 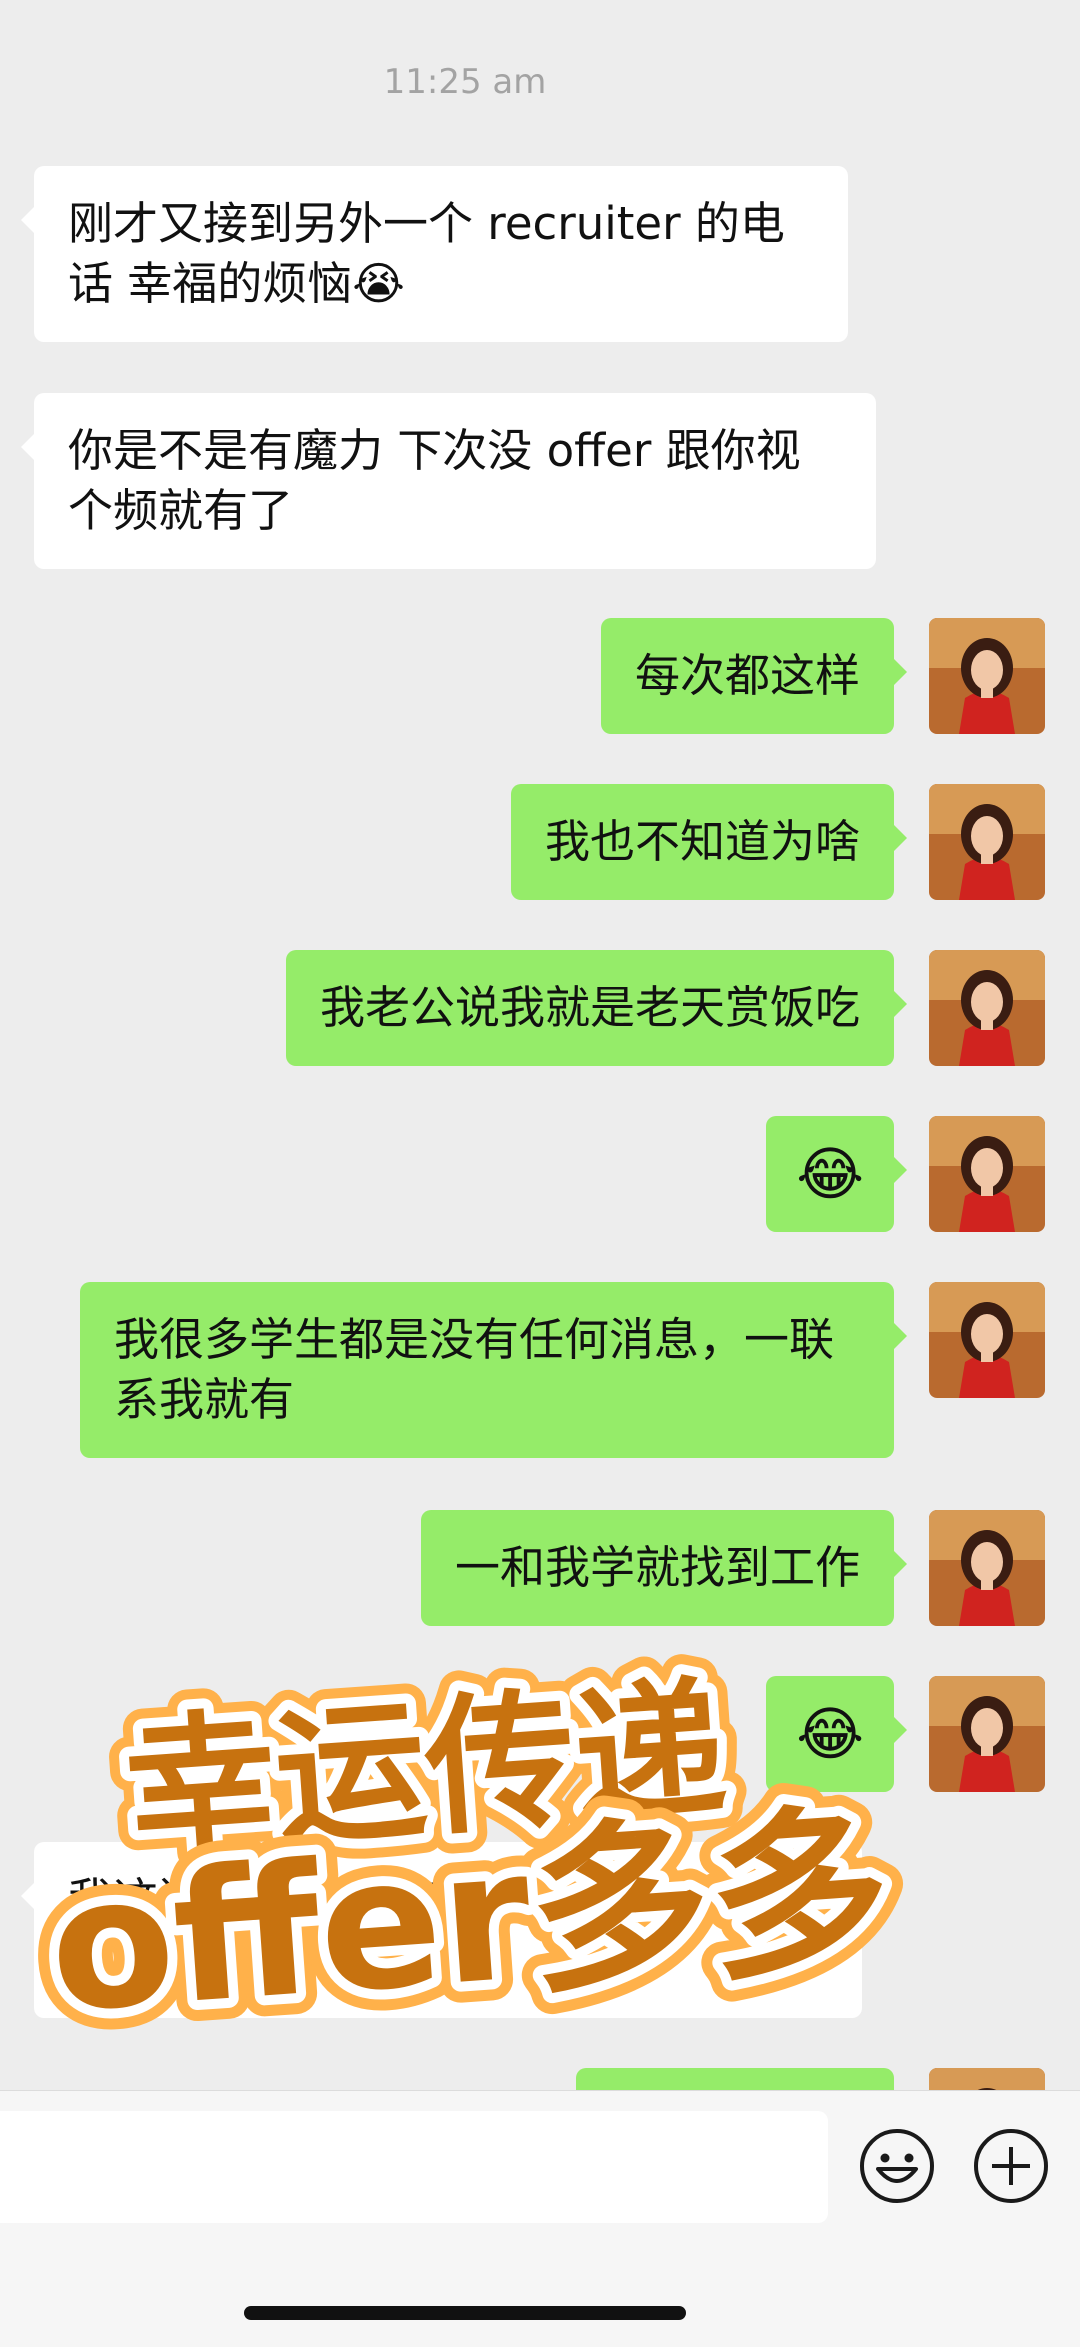 I want to click on message-bubble-sent: 我也不知道为啥, so click(x=709, y=842).